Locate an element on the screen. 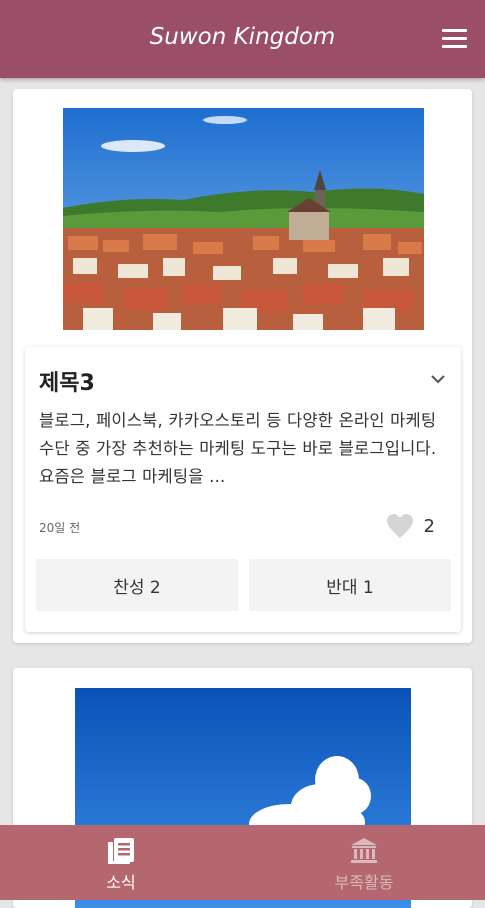  chevron-down-icon is located at coordinates (438, 379).